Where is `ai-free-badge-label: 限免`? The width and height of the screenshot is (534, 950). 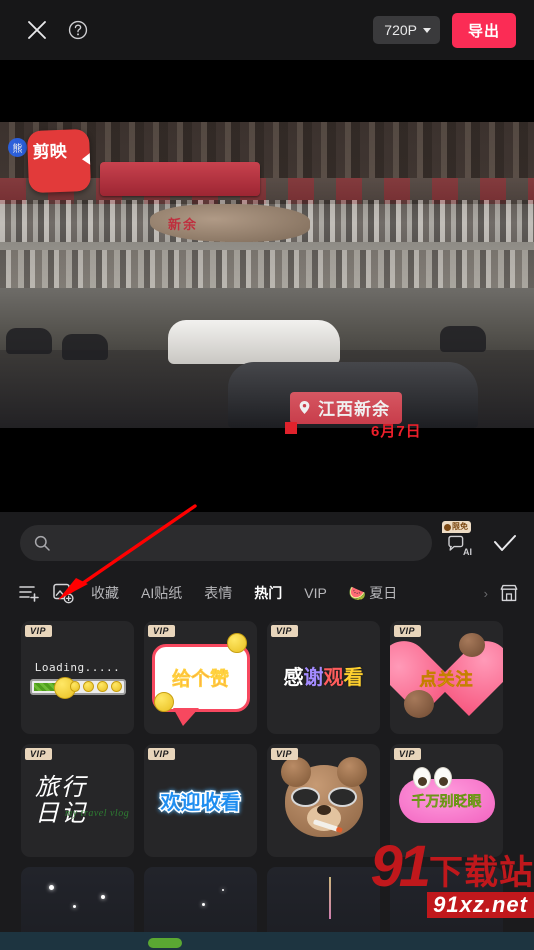 ai-free-badge-label: 限免 is located at coordinates (460, 526).